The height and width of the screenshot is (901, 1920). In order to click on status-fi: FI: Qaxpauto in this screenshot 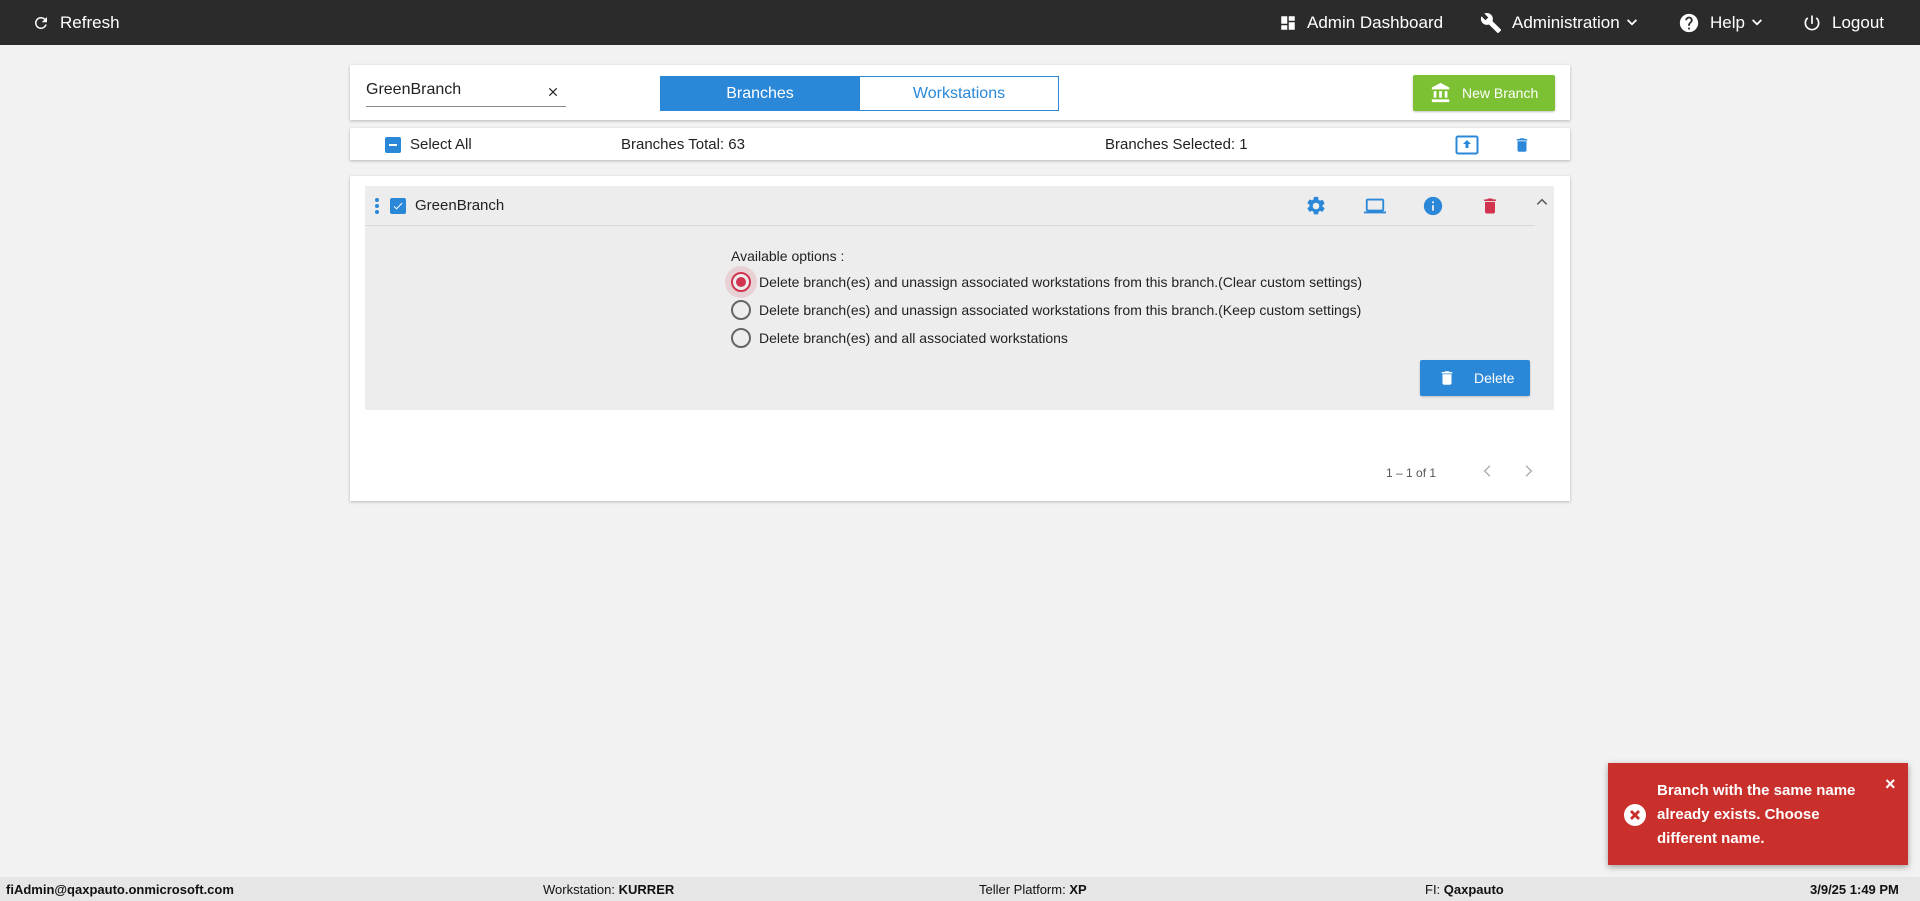, I will do `click(1464, 889)`.